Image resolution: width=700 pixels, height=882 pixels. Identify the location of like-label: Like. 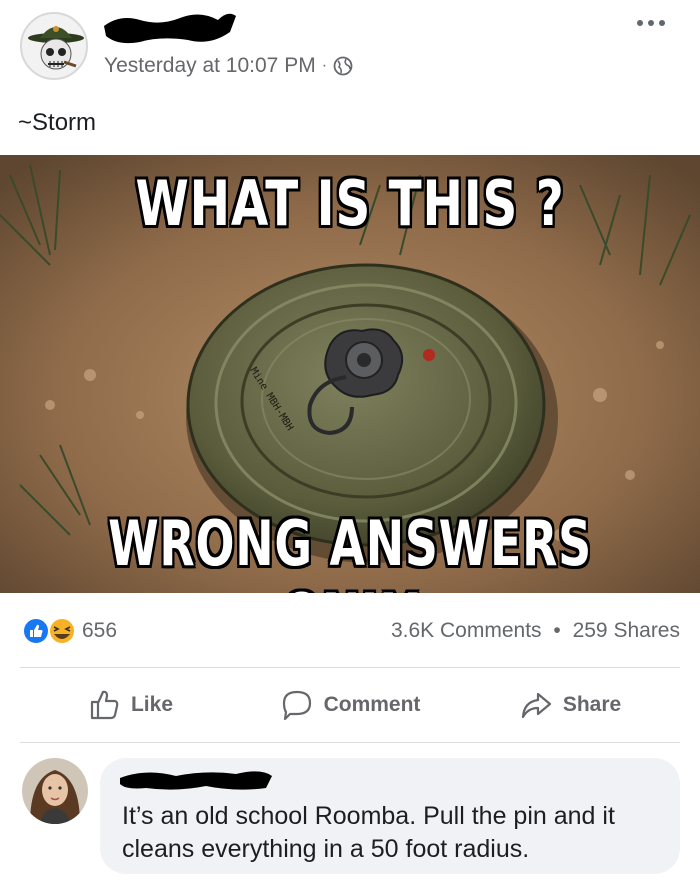
(152, 704).